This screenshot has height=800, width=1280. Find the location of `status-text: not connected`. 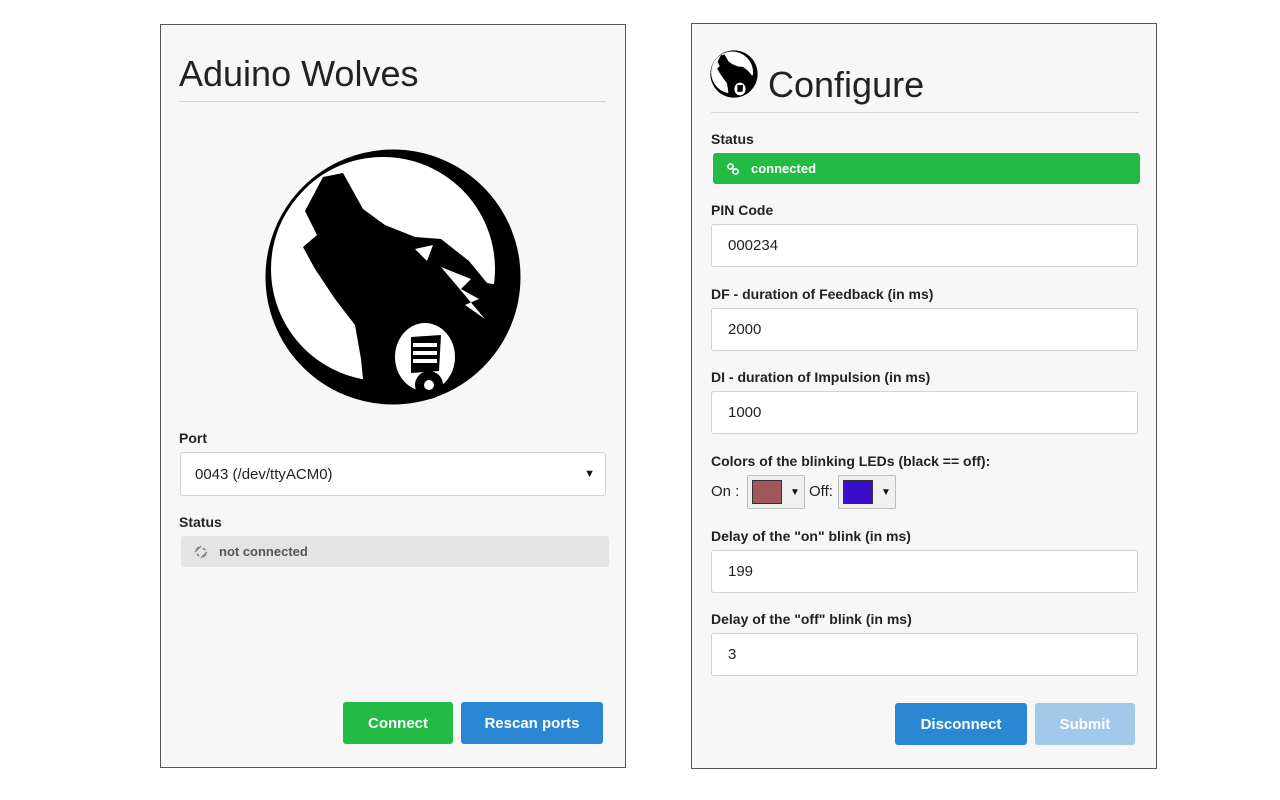

status-text: not connected is located at coordinates (263, 551).